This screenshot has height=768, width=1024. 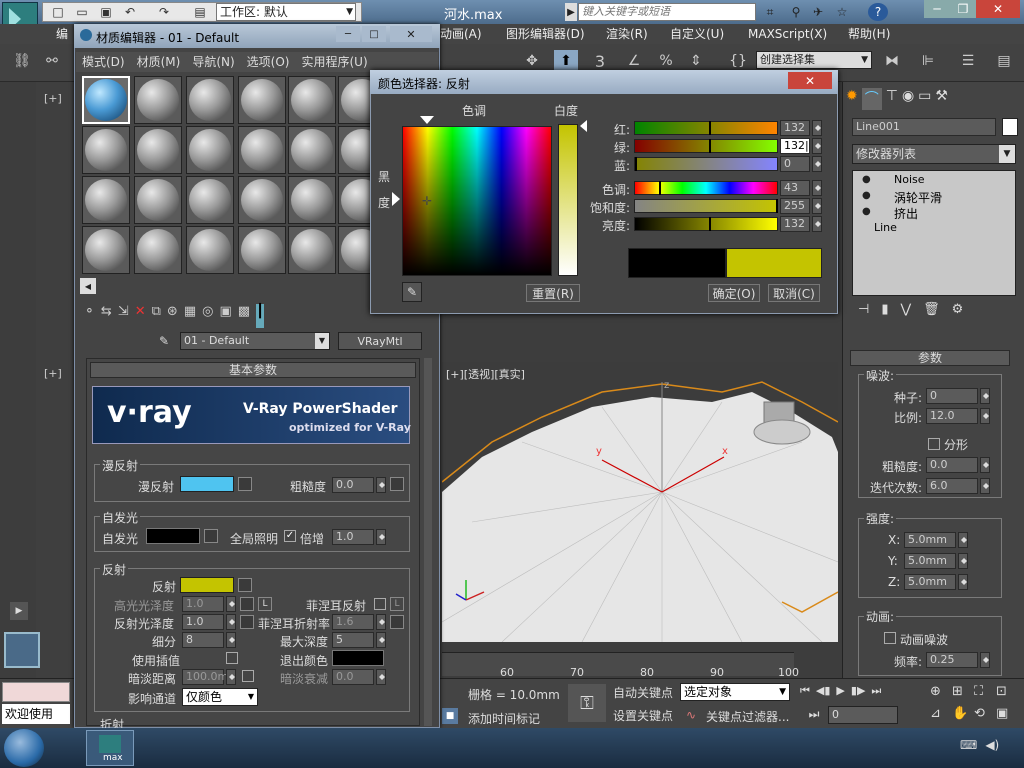 What do you see at coordinates (935, 691) in the screenshot?
I see `zoom-icon: ⊕` at bounding box center [935, 691].